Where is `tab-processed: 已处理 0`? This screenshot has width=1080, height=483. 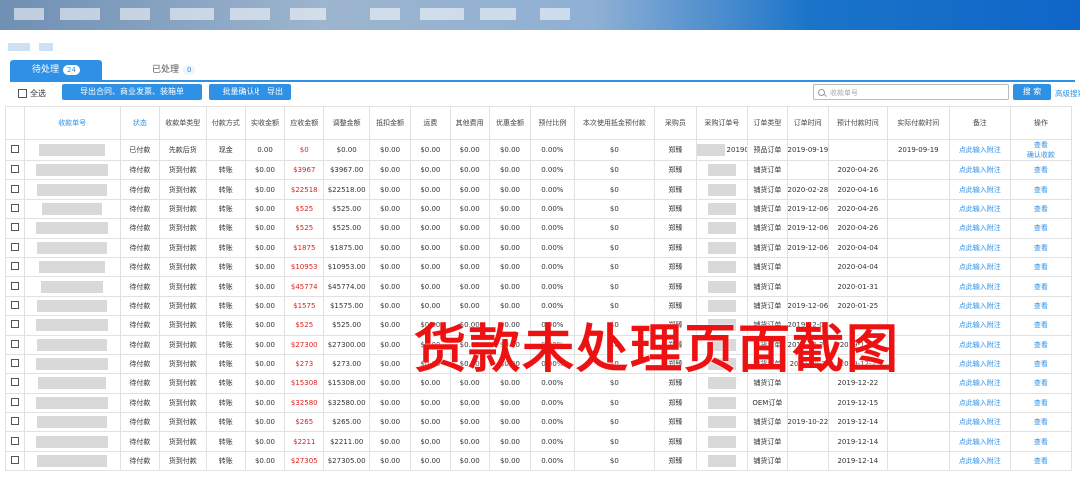 tab-processed: 已处理 0 is located at coordinates (173, 70).